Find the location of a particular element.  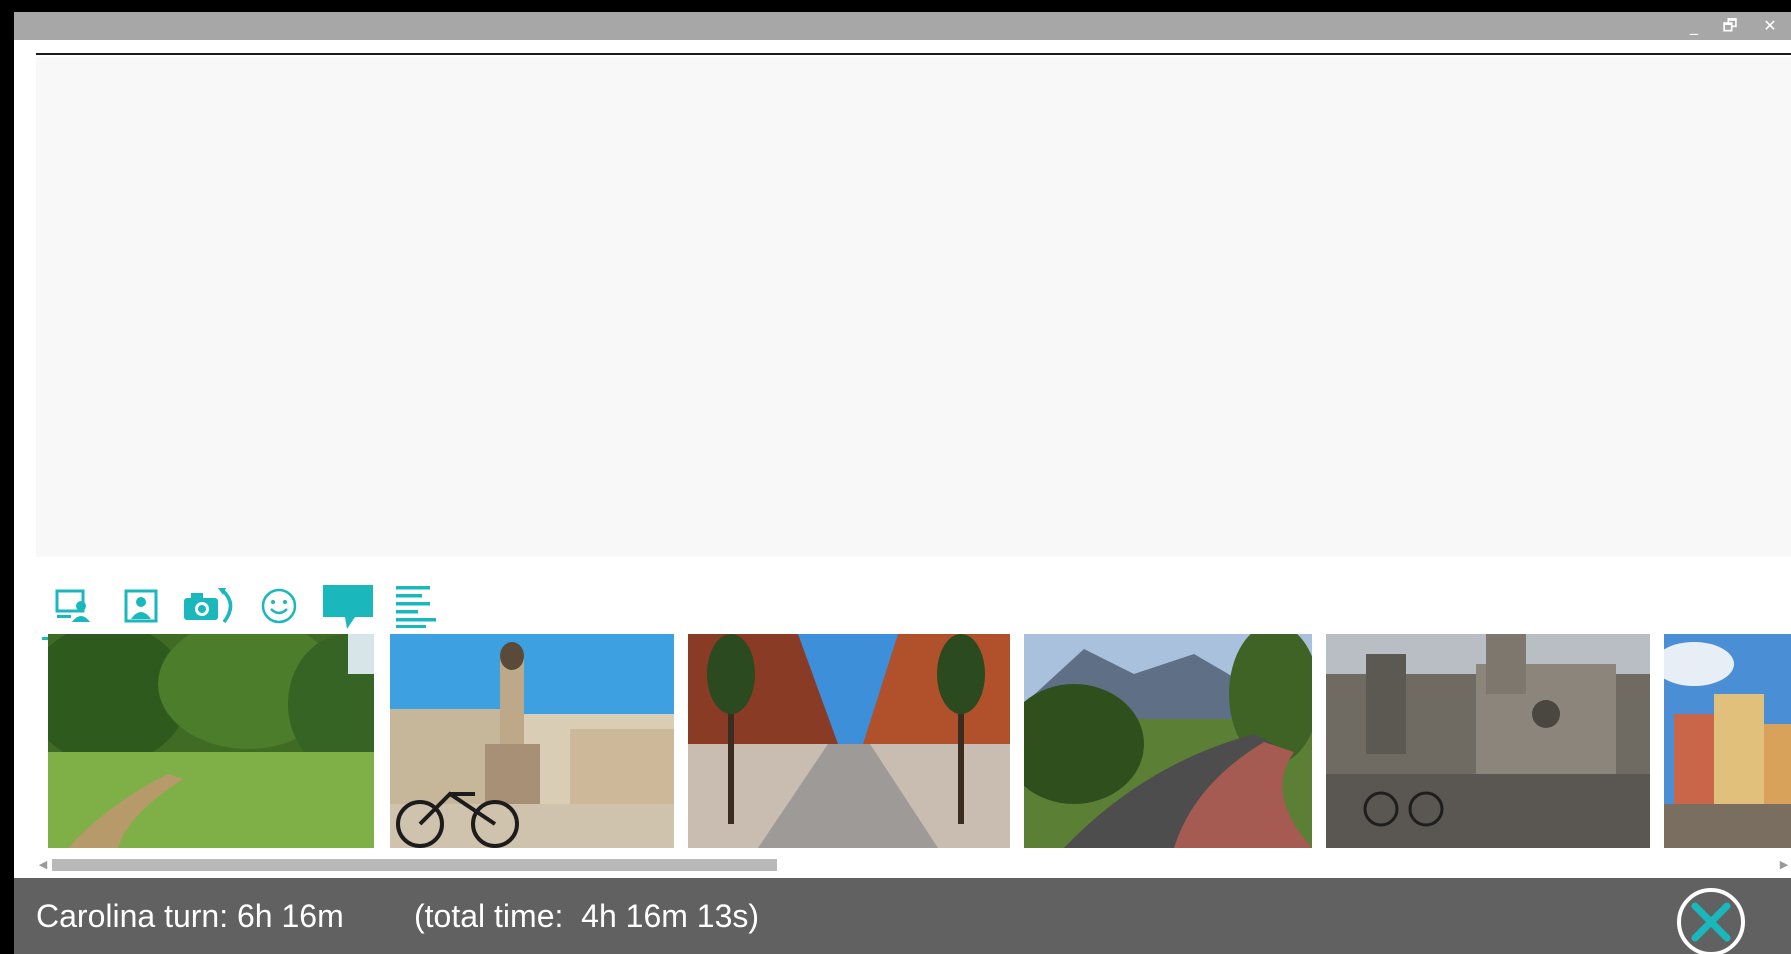

text-lines-icon is located at coordinates (416, 607).